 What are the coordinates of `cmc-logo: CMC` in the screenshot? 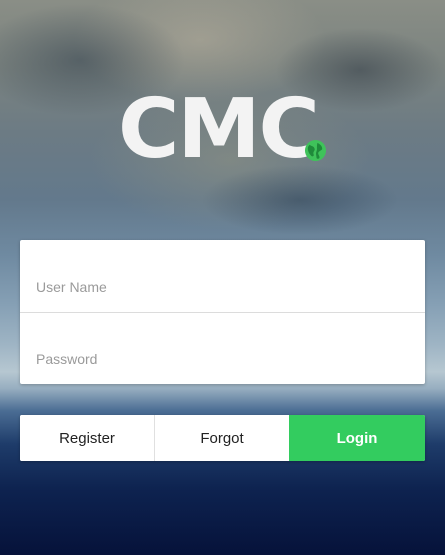 It's located at (225, 130).